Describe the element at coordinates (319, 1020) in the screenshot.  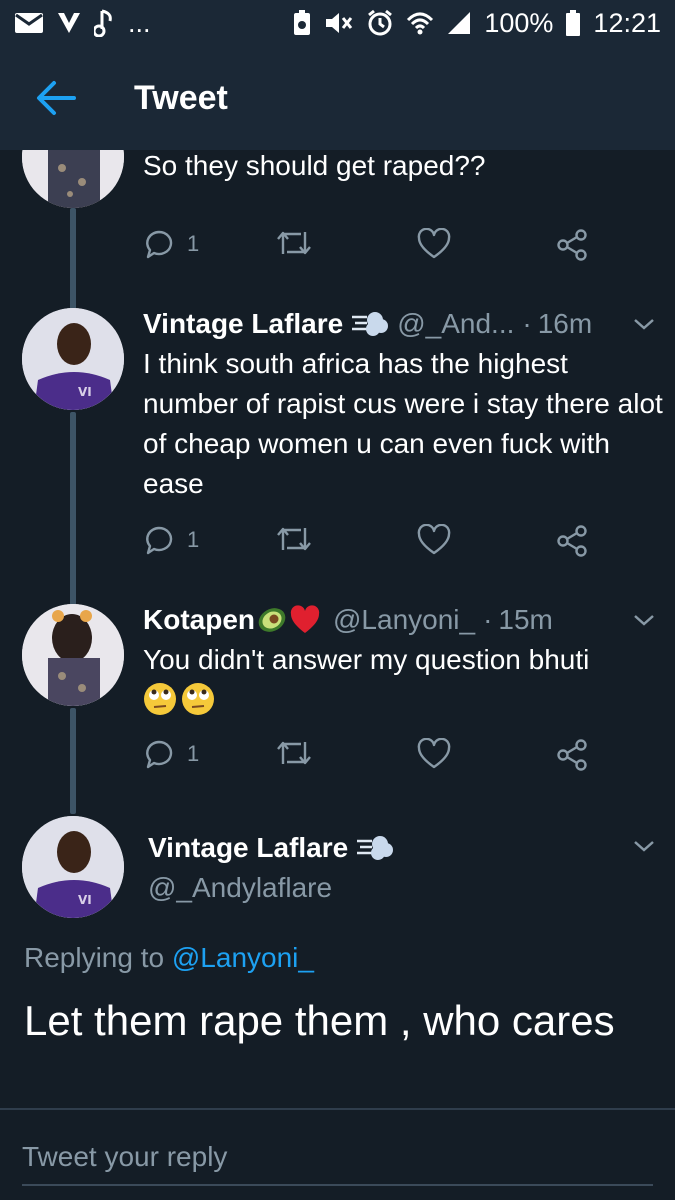
I see `main-tweet-text: Let them rape them , who cares` at that location.